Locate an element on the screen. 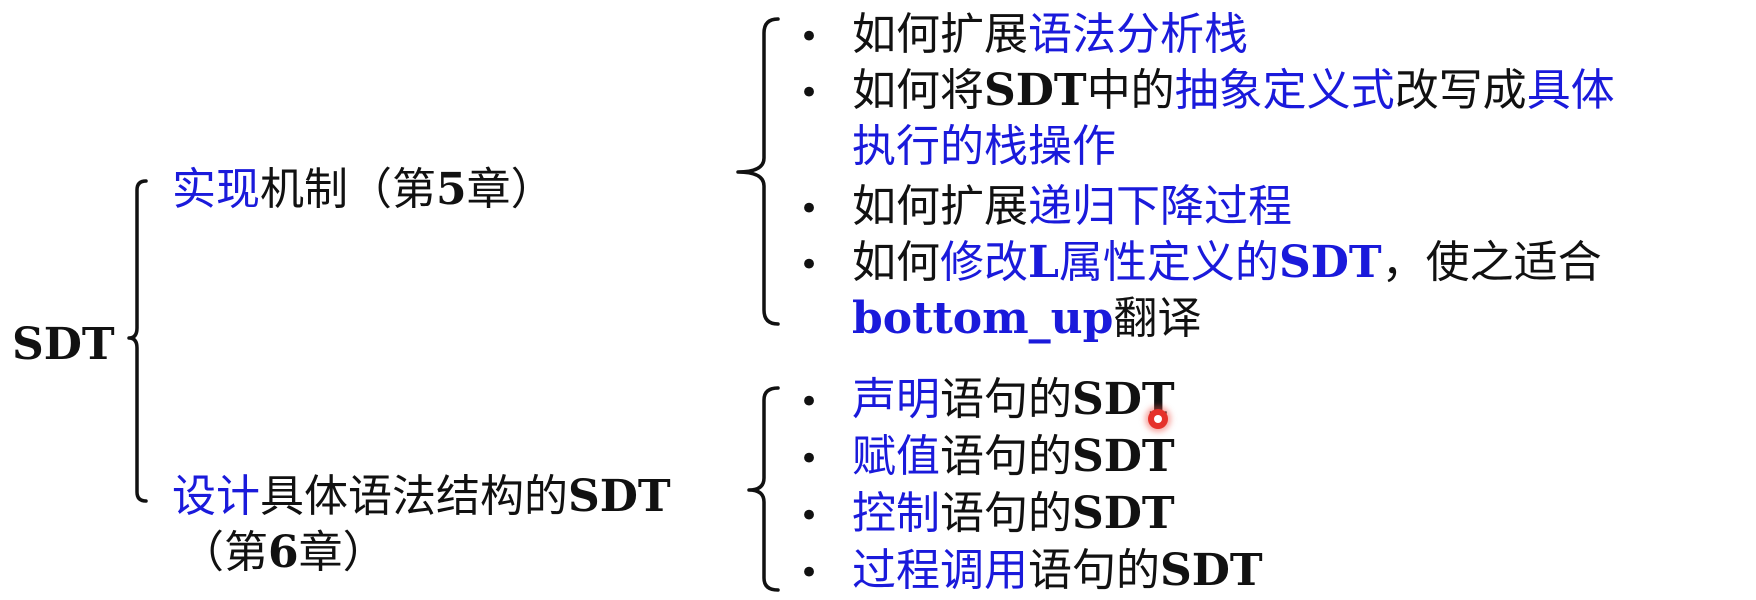 Image resolution: width=1756 pixels, height=600 pixels. list2-item-4-highlight: 过程调用 is located at coordinates (940, 570).